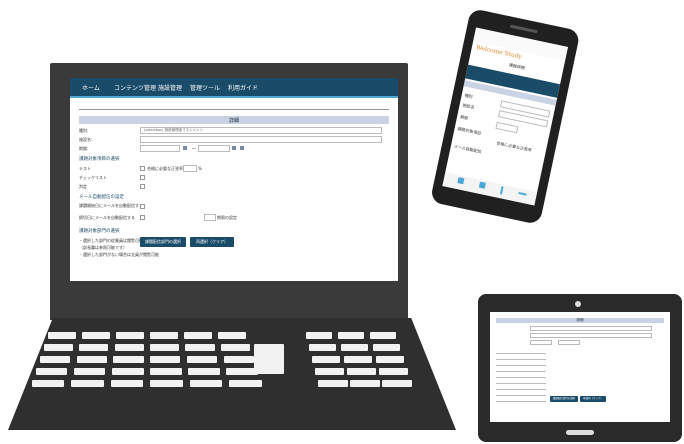  What do you see at coordinates (165, 168) in the screenshot?
I see `pass-rate-label: 合格に必要な正答率` at bounding box center [165, 168].